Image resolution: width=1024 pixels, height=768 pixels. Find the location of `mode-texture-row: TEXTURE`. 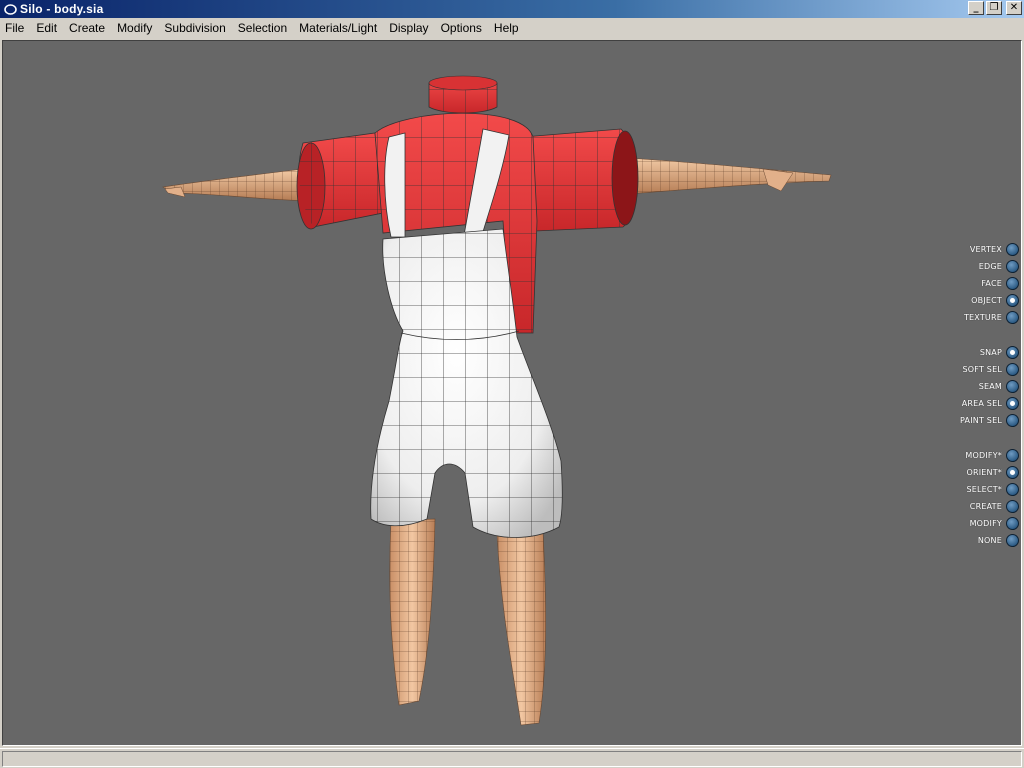

mode-texture-row: TEXTURE is located at coordinates (991, 317).